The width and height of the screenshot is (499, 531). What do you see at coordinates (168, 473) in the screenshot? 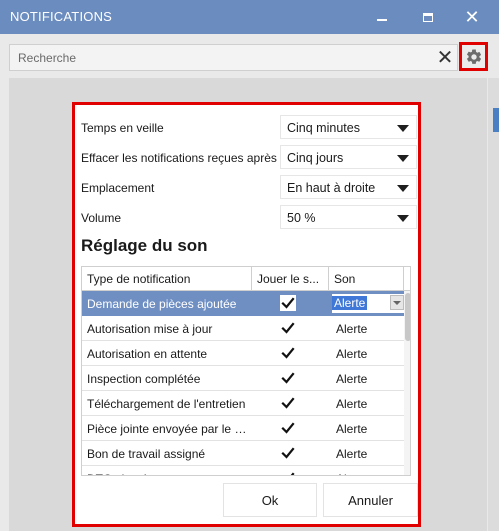
I see `notification-type-cell: DTC ajouté` at bounding box center [168, 473].